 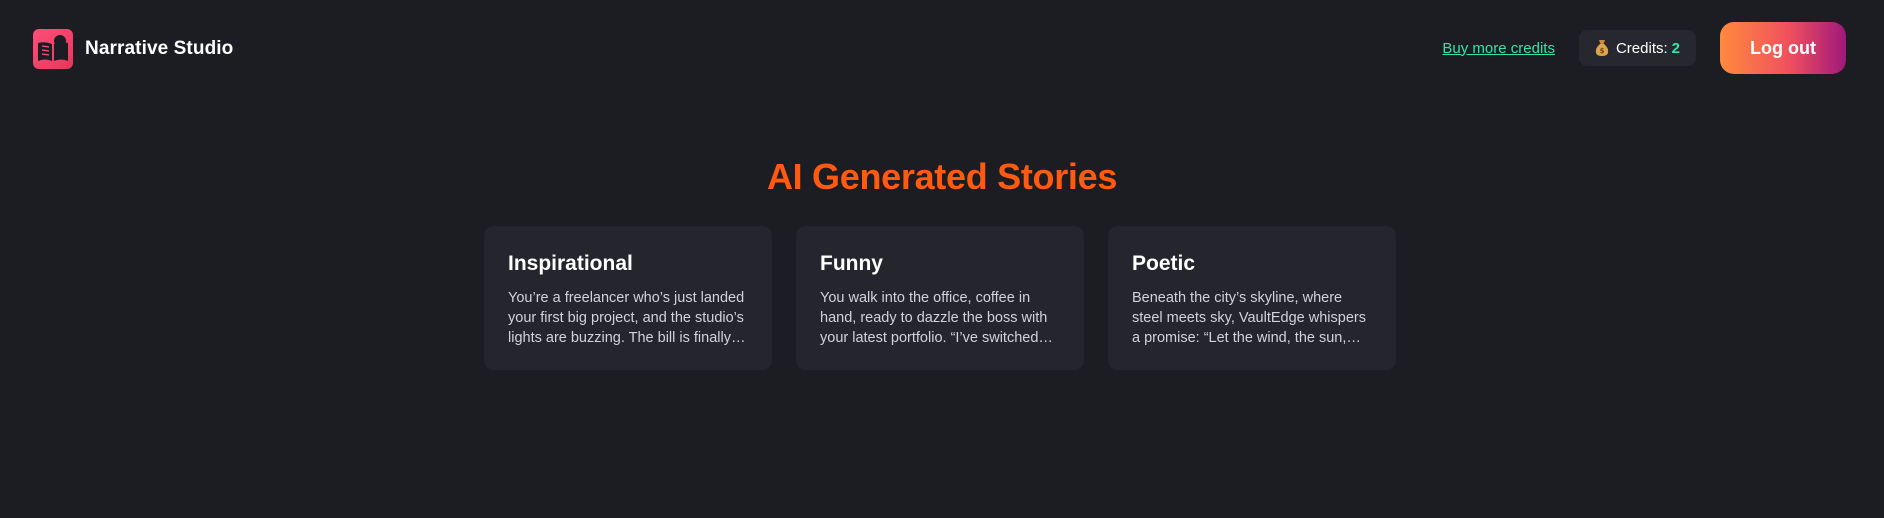 I want to click on credits-value: 2, so click(x=1675, y=48).